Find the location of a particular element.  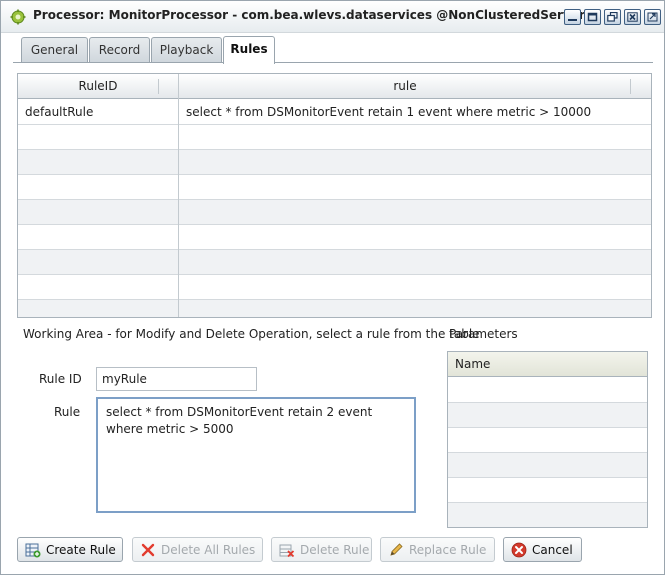

processor-gear-icon is located at coordinates (18, 17).